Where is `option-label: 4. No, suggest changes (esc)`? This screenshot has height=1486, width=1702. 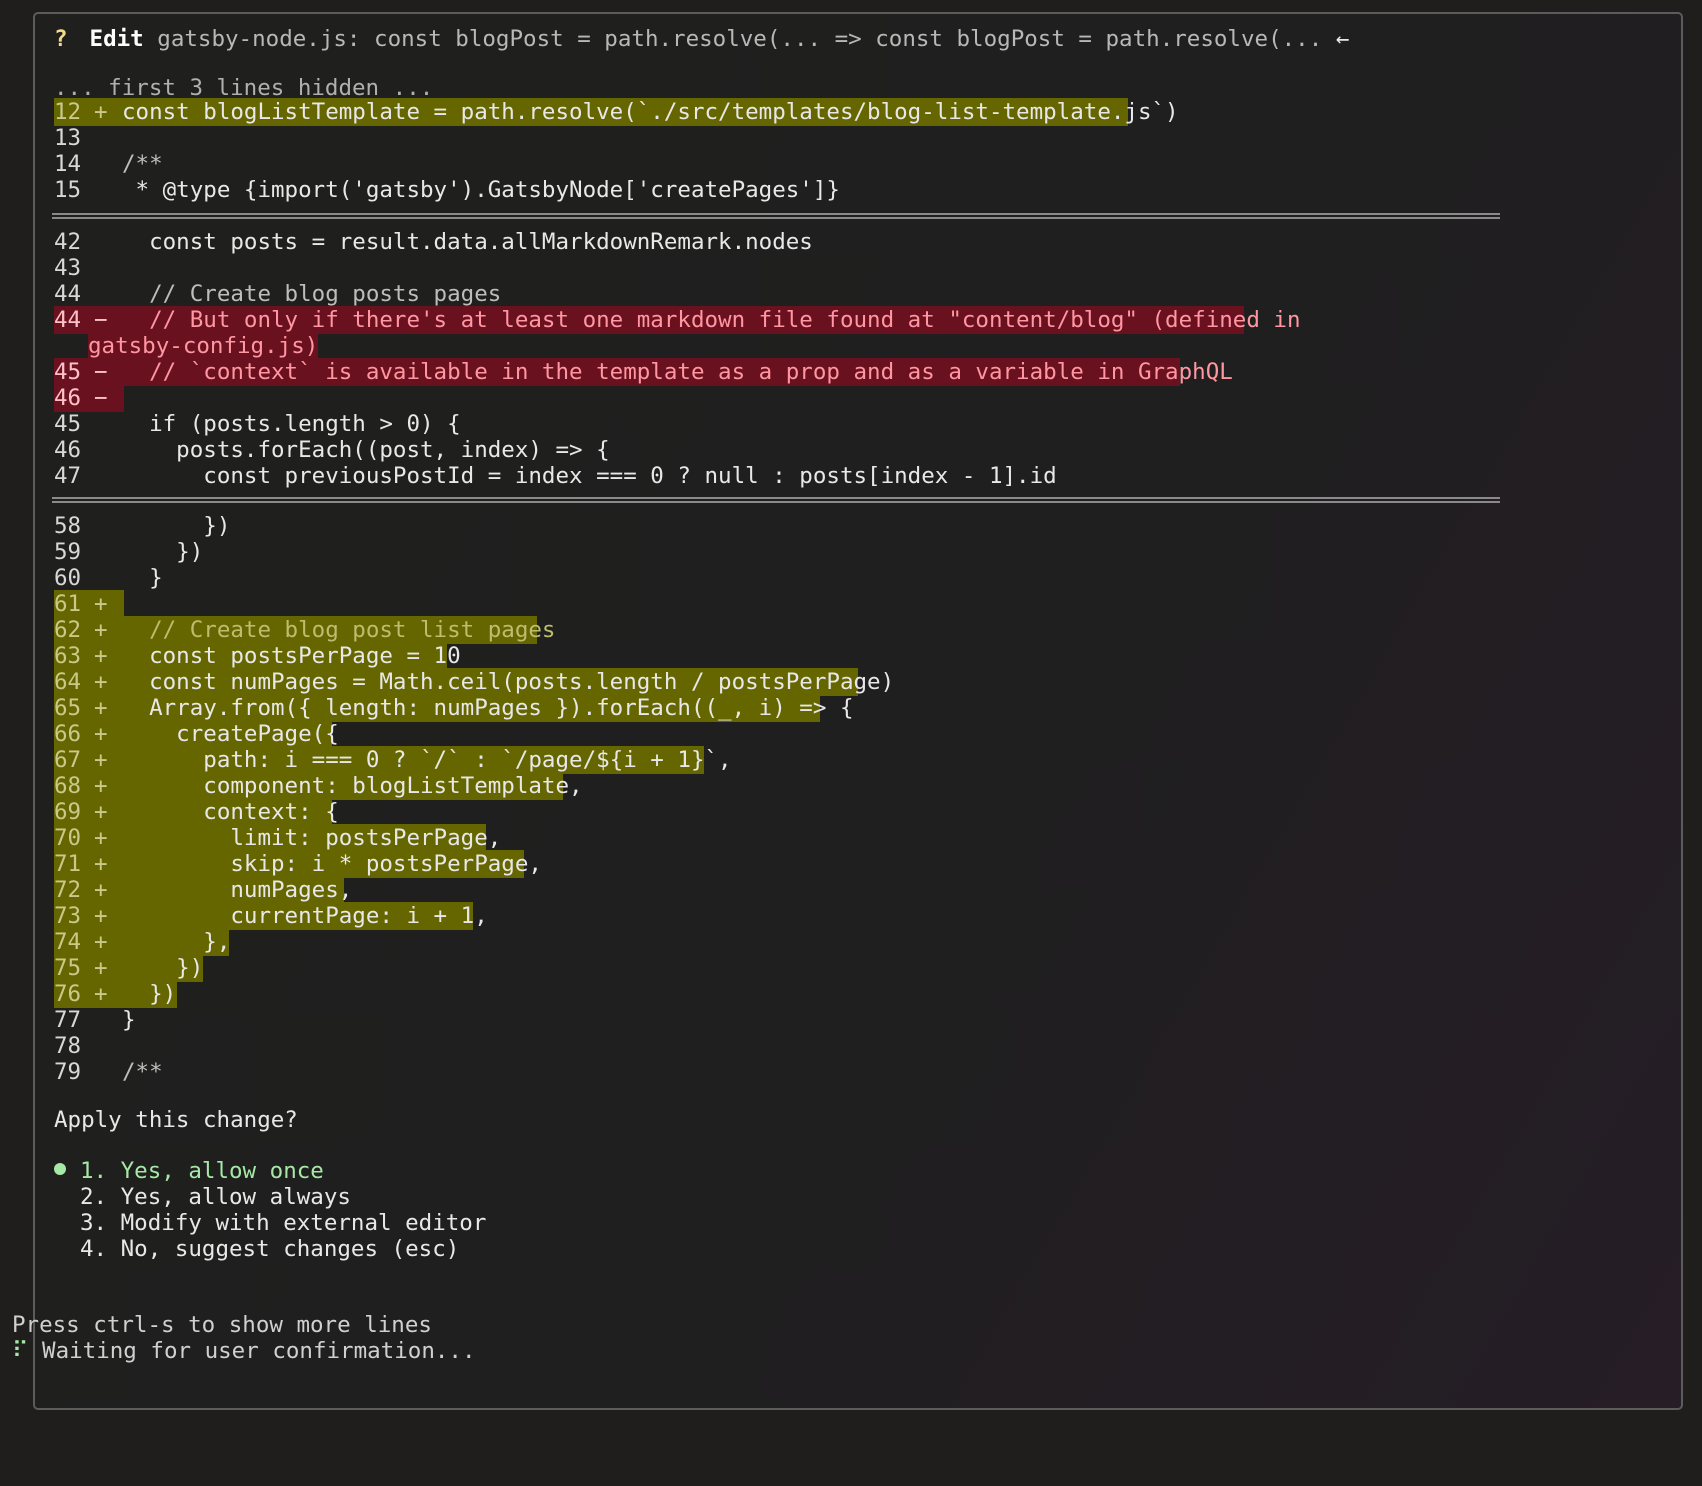 option-label: 4. No, suggest changes (esc) is located at coordinates (270, 1249).